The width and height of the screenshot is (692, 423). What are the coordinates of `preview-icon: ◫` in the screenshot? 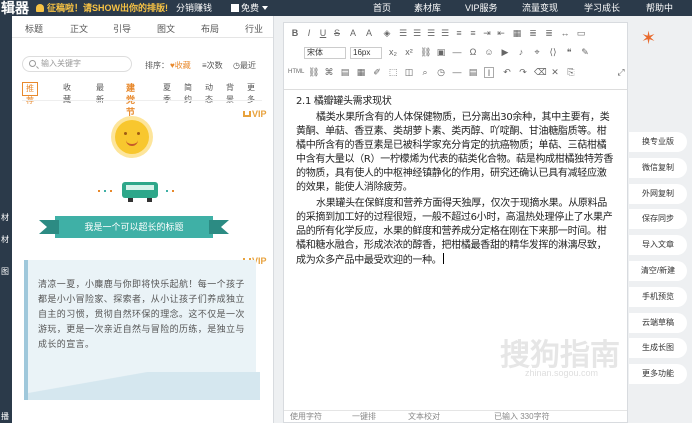 It's located at (409, 72).